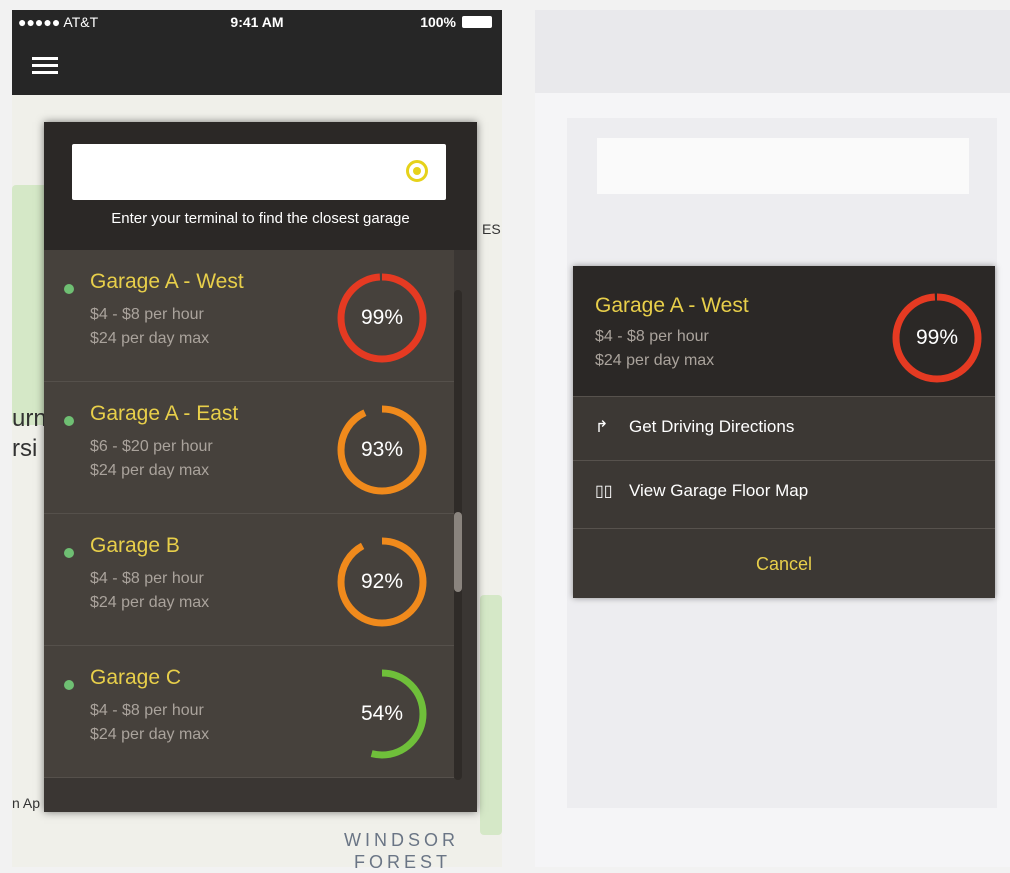 The height and width of the screenshot is (873, 1010). I want to click on map-label: ES, so click(491, 229).